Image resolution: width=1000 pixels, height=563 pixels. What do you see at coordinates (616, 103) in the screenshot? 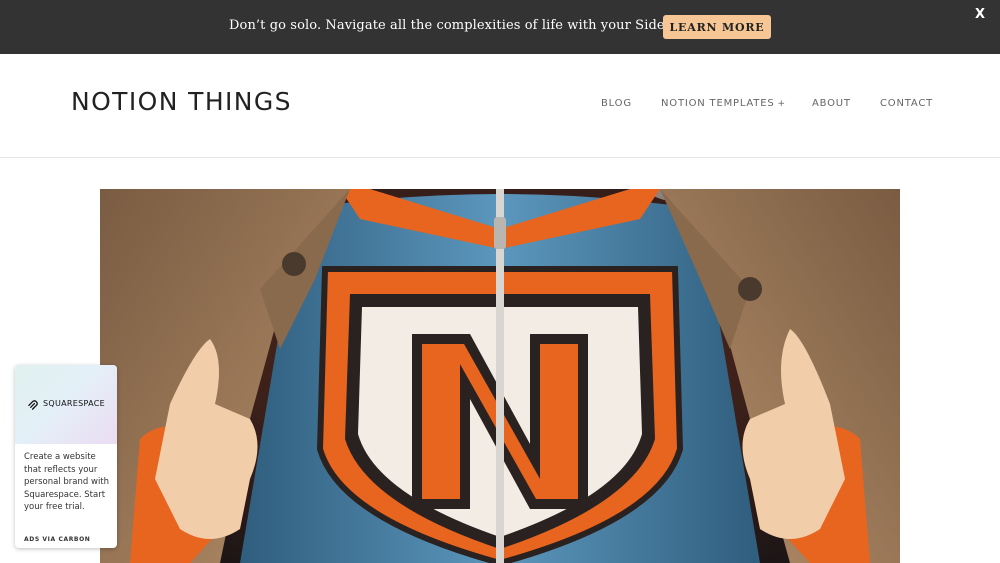
I see `nav-item-blog: BLOG` at bounding box center [616, 103].